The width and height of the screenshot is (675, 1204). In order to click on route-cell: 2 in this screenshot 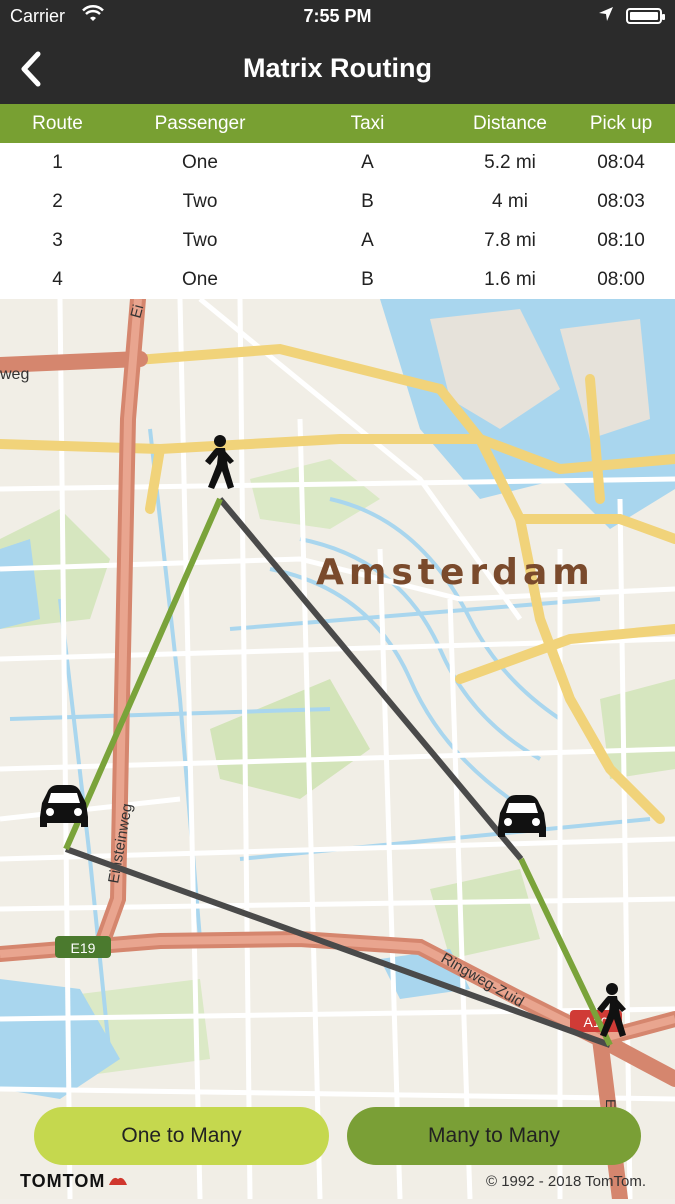, I will do `click(57, 201)`.